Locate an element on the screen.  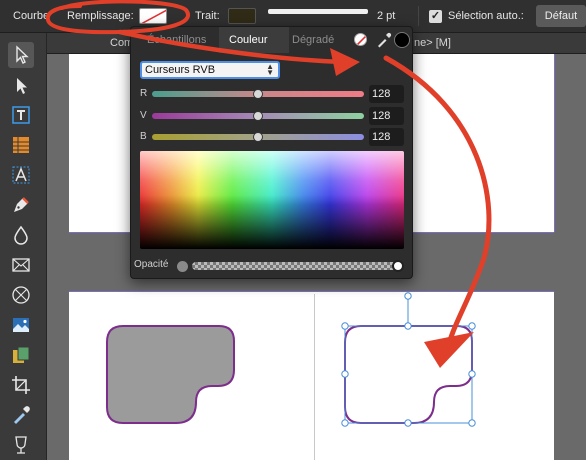
rotation-handle is located at coordinates (408, 296).